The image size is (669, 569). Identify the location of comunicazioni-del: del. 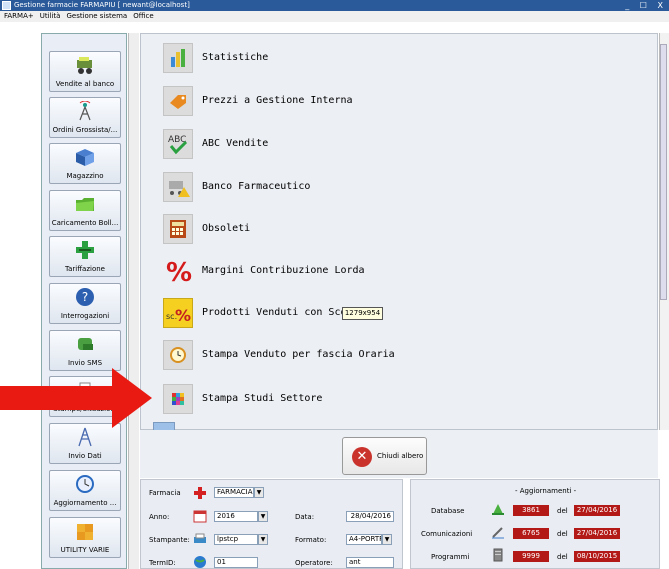
(562, 534).